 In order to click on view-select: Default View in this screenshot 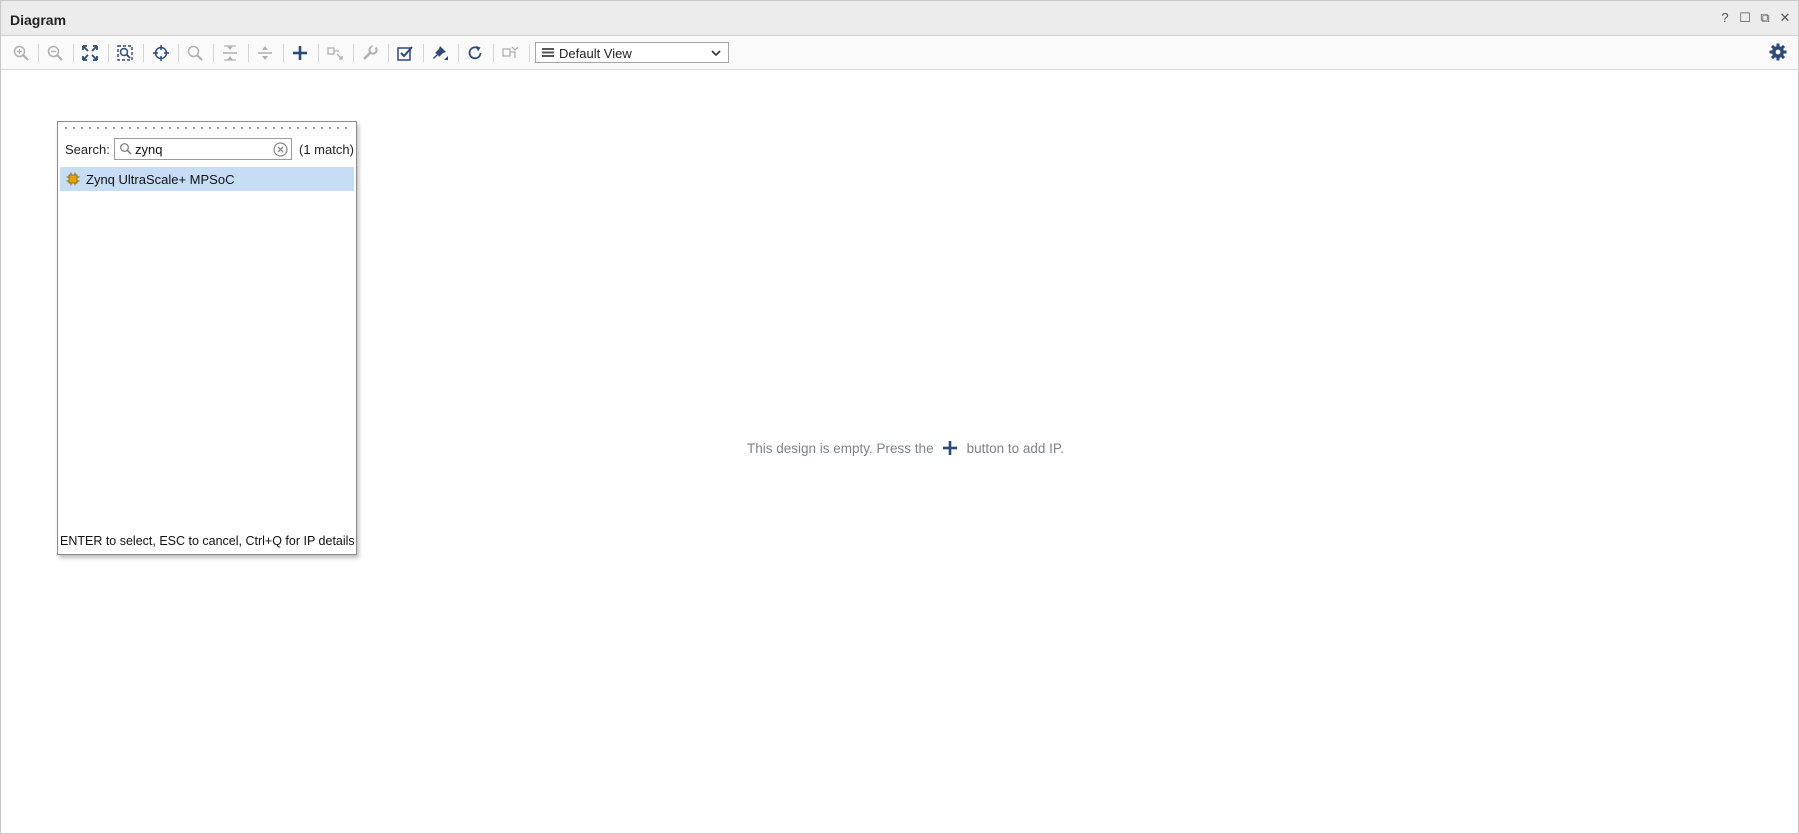, I will do `click(632, 52)`.